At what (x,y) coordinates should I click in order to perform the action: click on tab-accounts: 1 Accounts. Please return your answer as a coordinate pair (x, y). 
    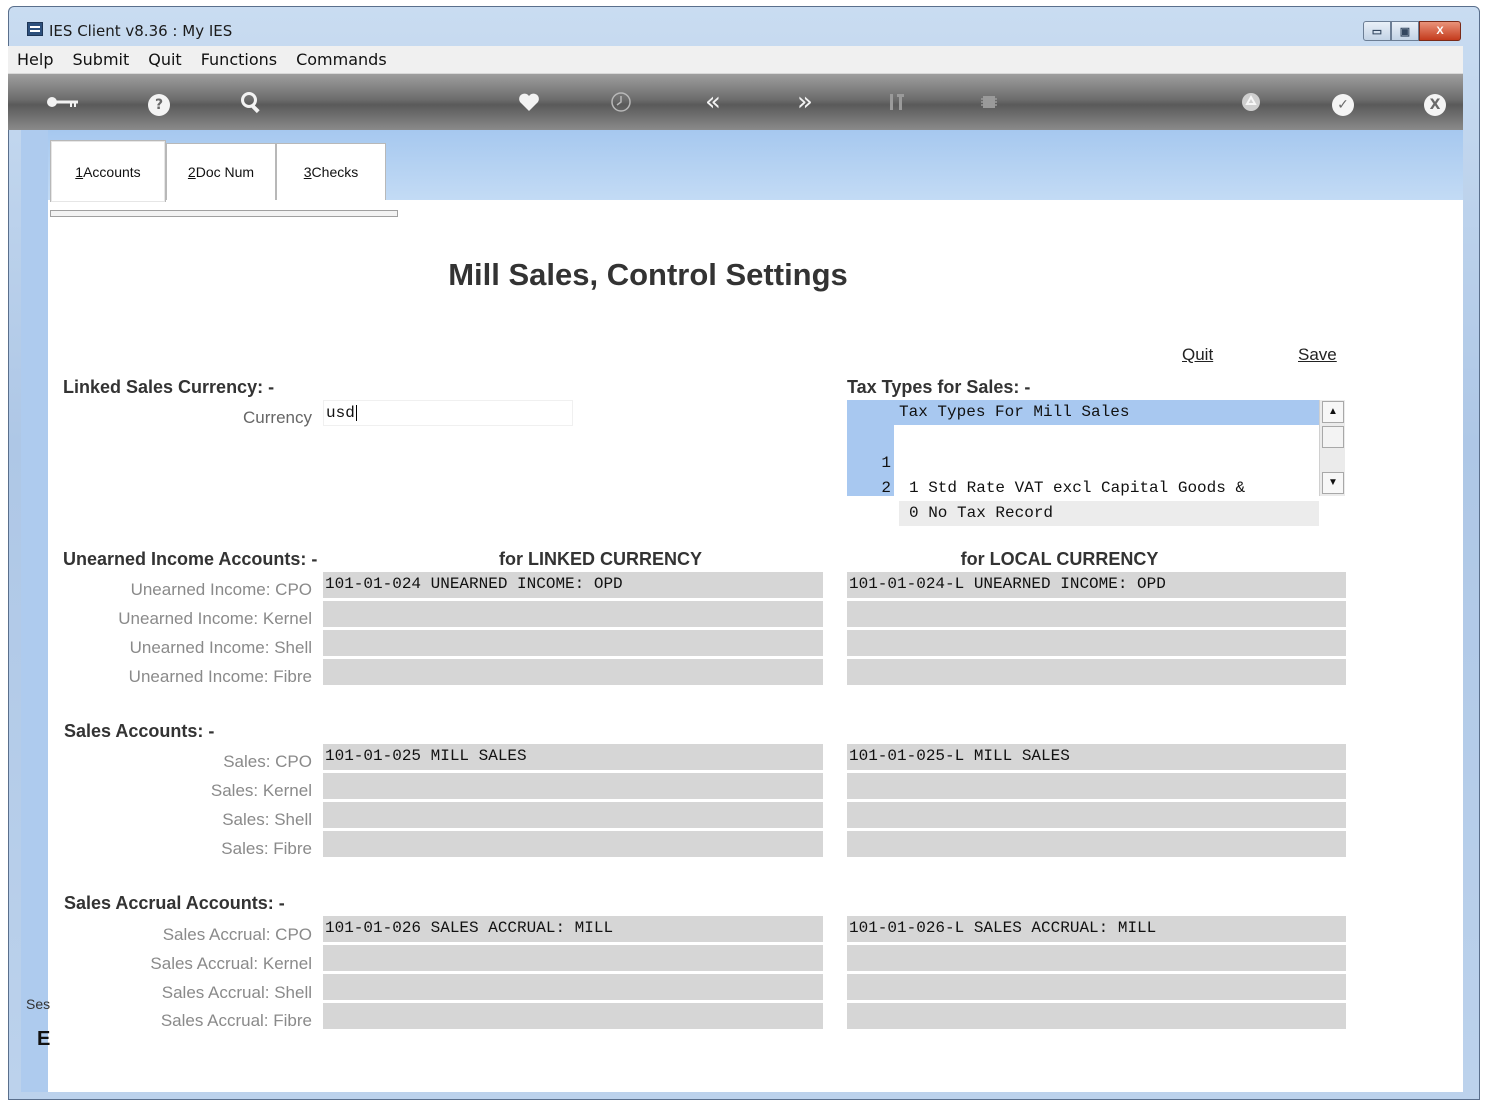
    Looking at the image, I should click on (108, 171).